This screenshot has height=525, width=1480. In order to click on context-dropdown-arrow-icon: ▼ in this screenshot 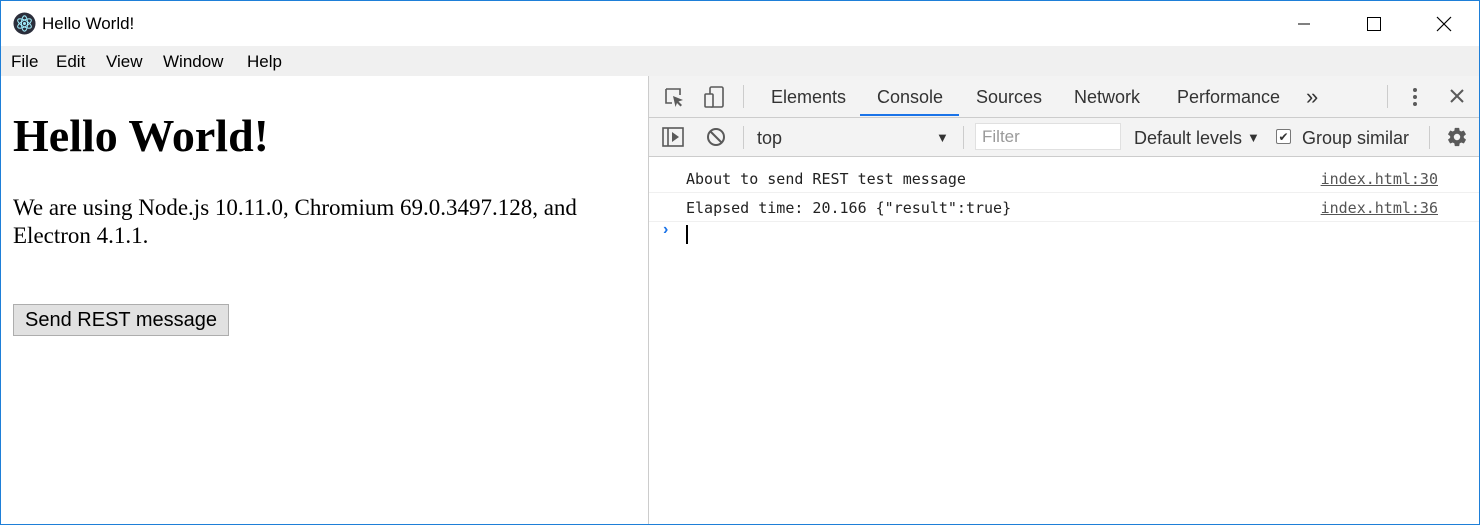, I will do `click(942, 137)`.